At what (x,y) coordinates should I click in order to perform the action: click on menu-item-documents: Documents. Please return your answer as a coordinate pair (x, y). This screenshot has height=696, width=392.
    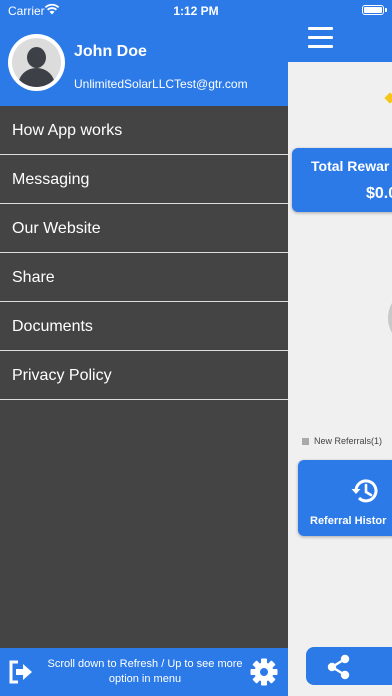
    Looking at the image, I should click on (144, 326).